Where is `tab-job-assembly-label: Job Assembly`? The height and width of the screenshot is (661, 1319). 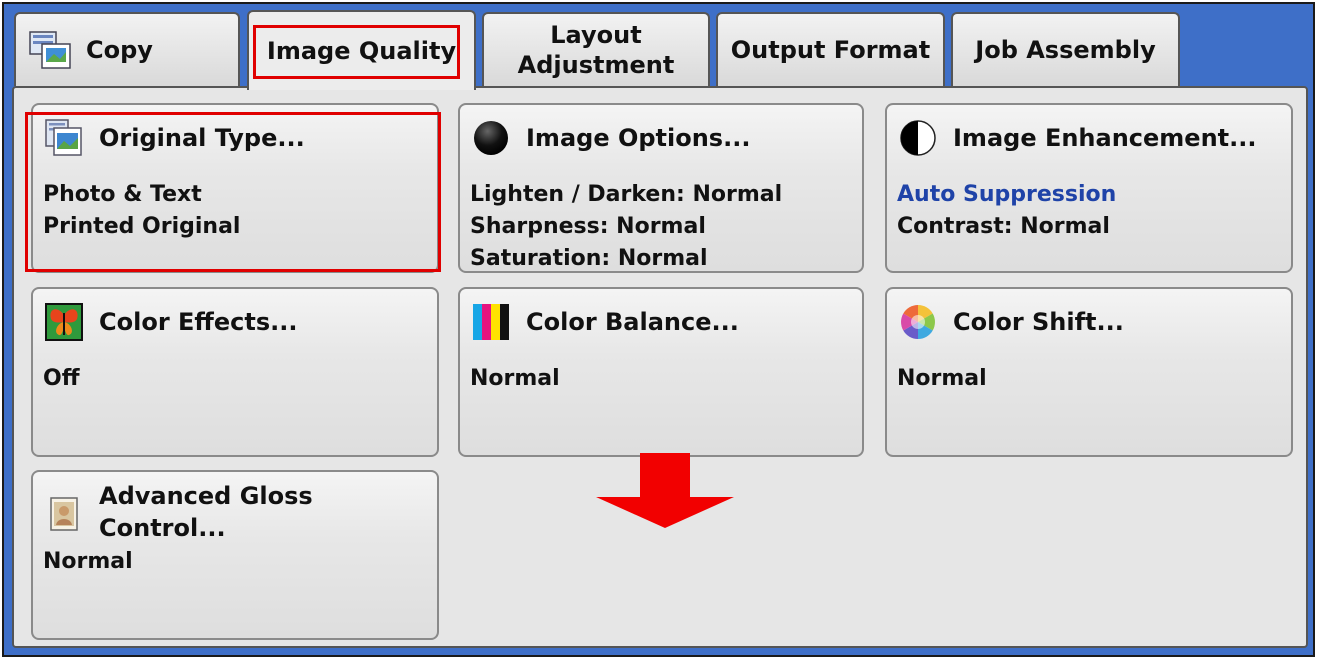 tab-job-assembly-label: Job Assembly is located at coordinates (1065, 50).